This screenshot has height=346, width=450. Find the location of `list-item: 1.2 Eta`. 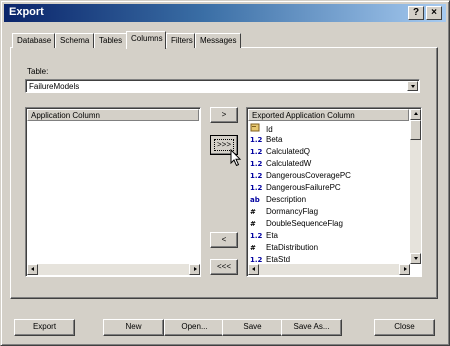

list-item: 1.2 Eta is located at coordinates (264, 237).